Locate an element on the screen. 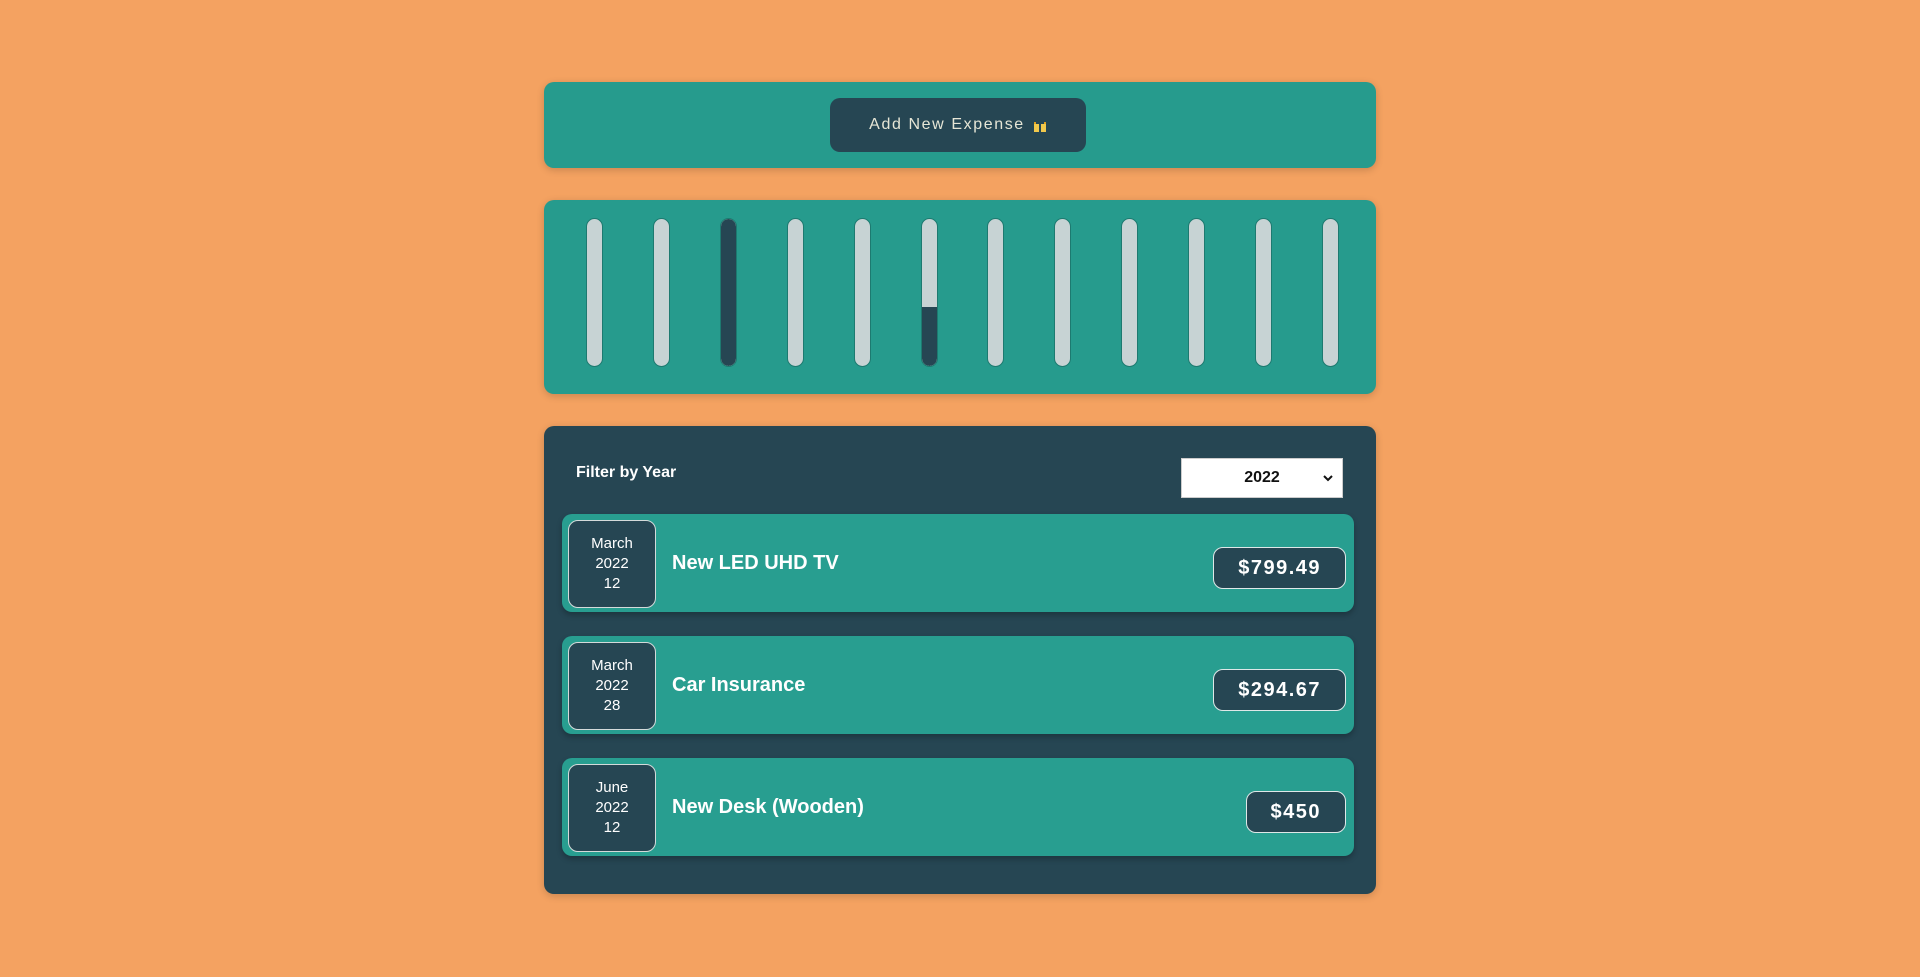 The width and height of the screenshot is (1920, 977). add-new-expense-button: Add New Expense is located at coordinates (958, 125).